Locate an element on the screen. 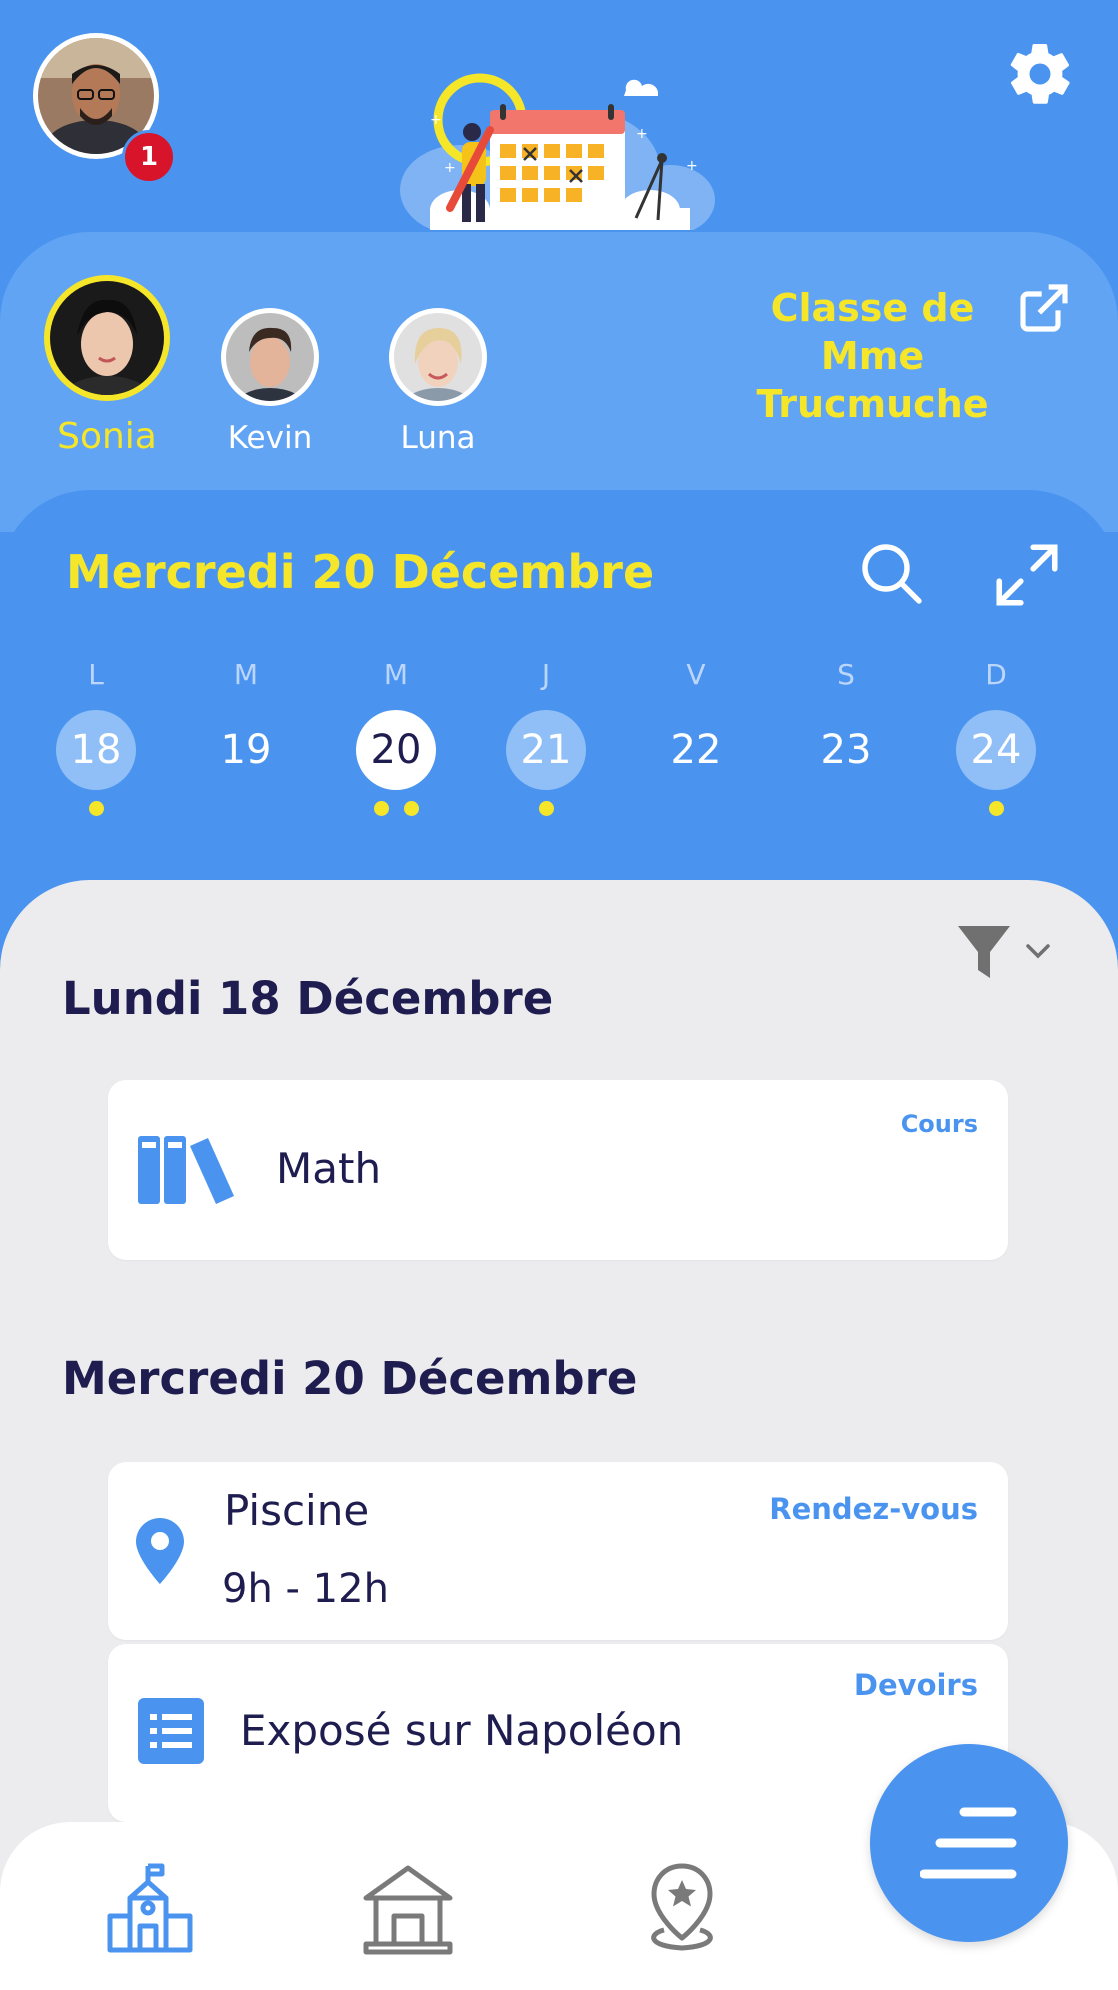  notification-badge: 1 is located at coordinates (149, 157).